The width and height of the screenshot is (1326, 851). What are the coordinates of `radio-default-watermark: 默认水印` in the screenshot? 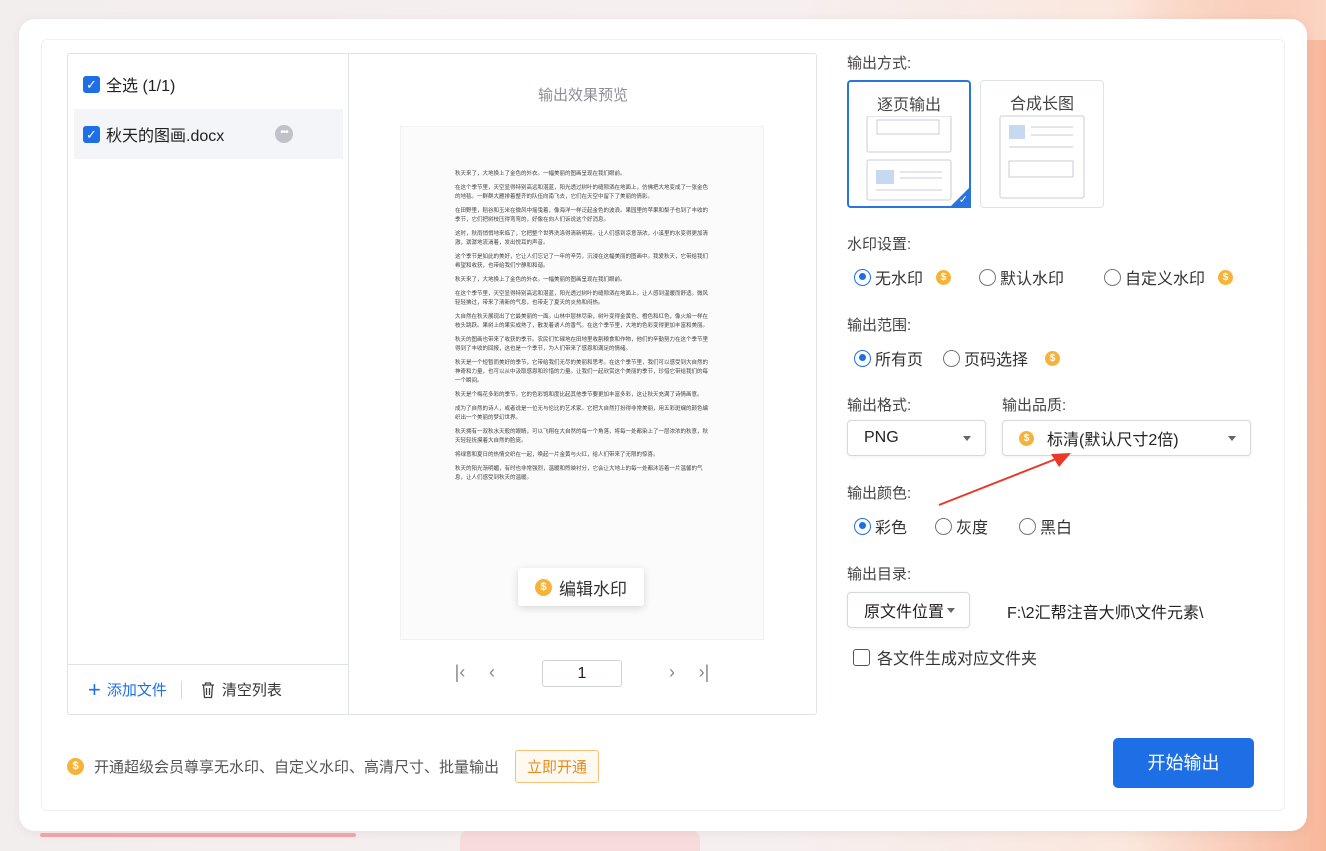 It's located at (1021, 277).